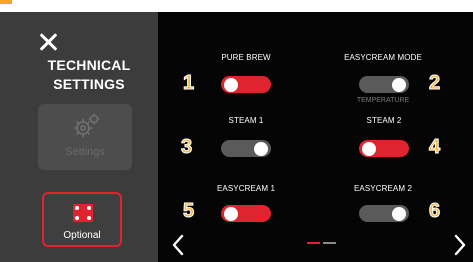 Image resolution: width=473 pixels, height=262 pixels. I want to click on settings-button: Settings, so click(85, 137).